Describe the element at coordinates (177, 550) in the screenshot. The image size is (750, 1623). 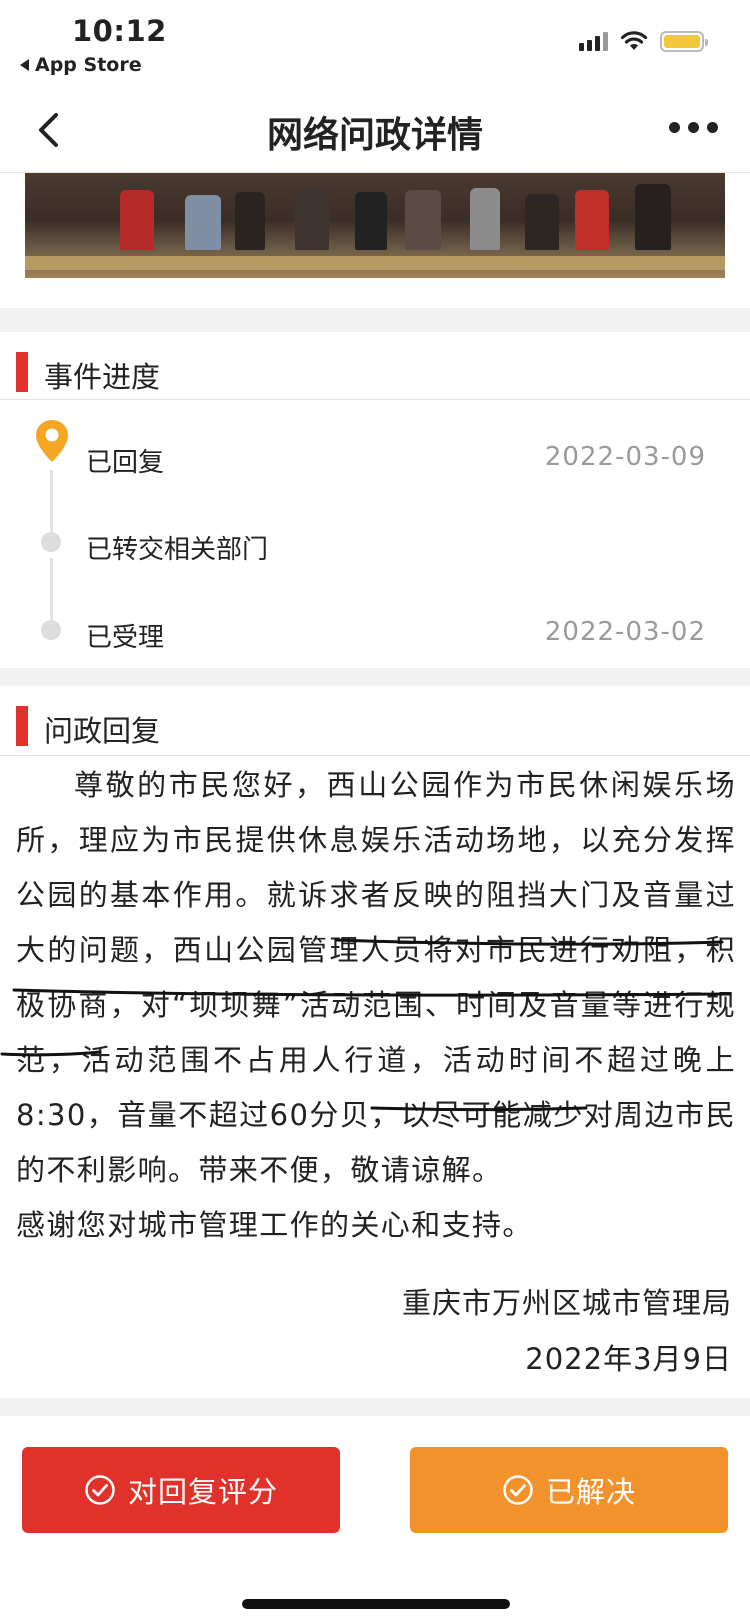
I see `timeline-item-label: 已转交相关部门` at that location.